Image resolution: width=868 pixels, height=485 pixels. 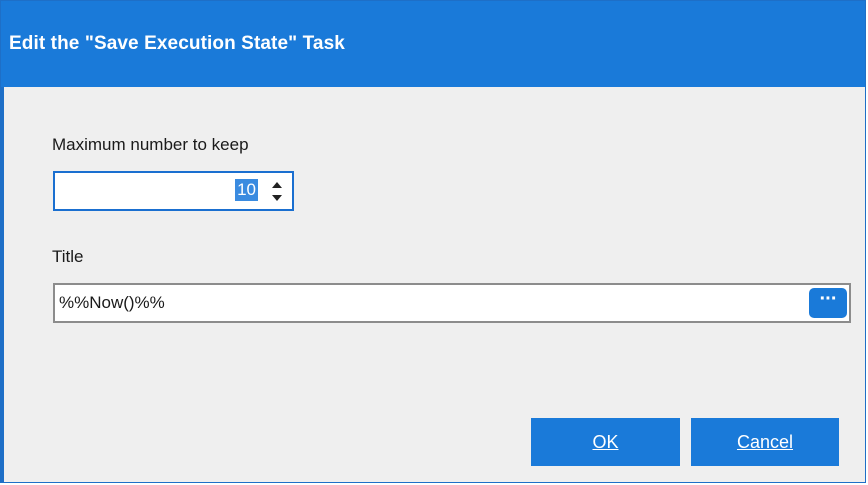 I want to click on ellipsis-icon: ···, so click(x=828, y=299).